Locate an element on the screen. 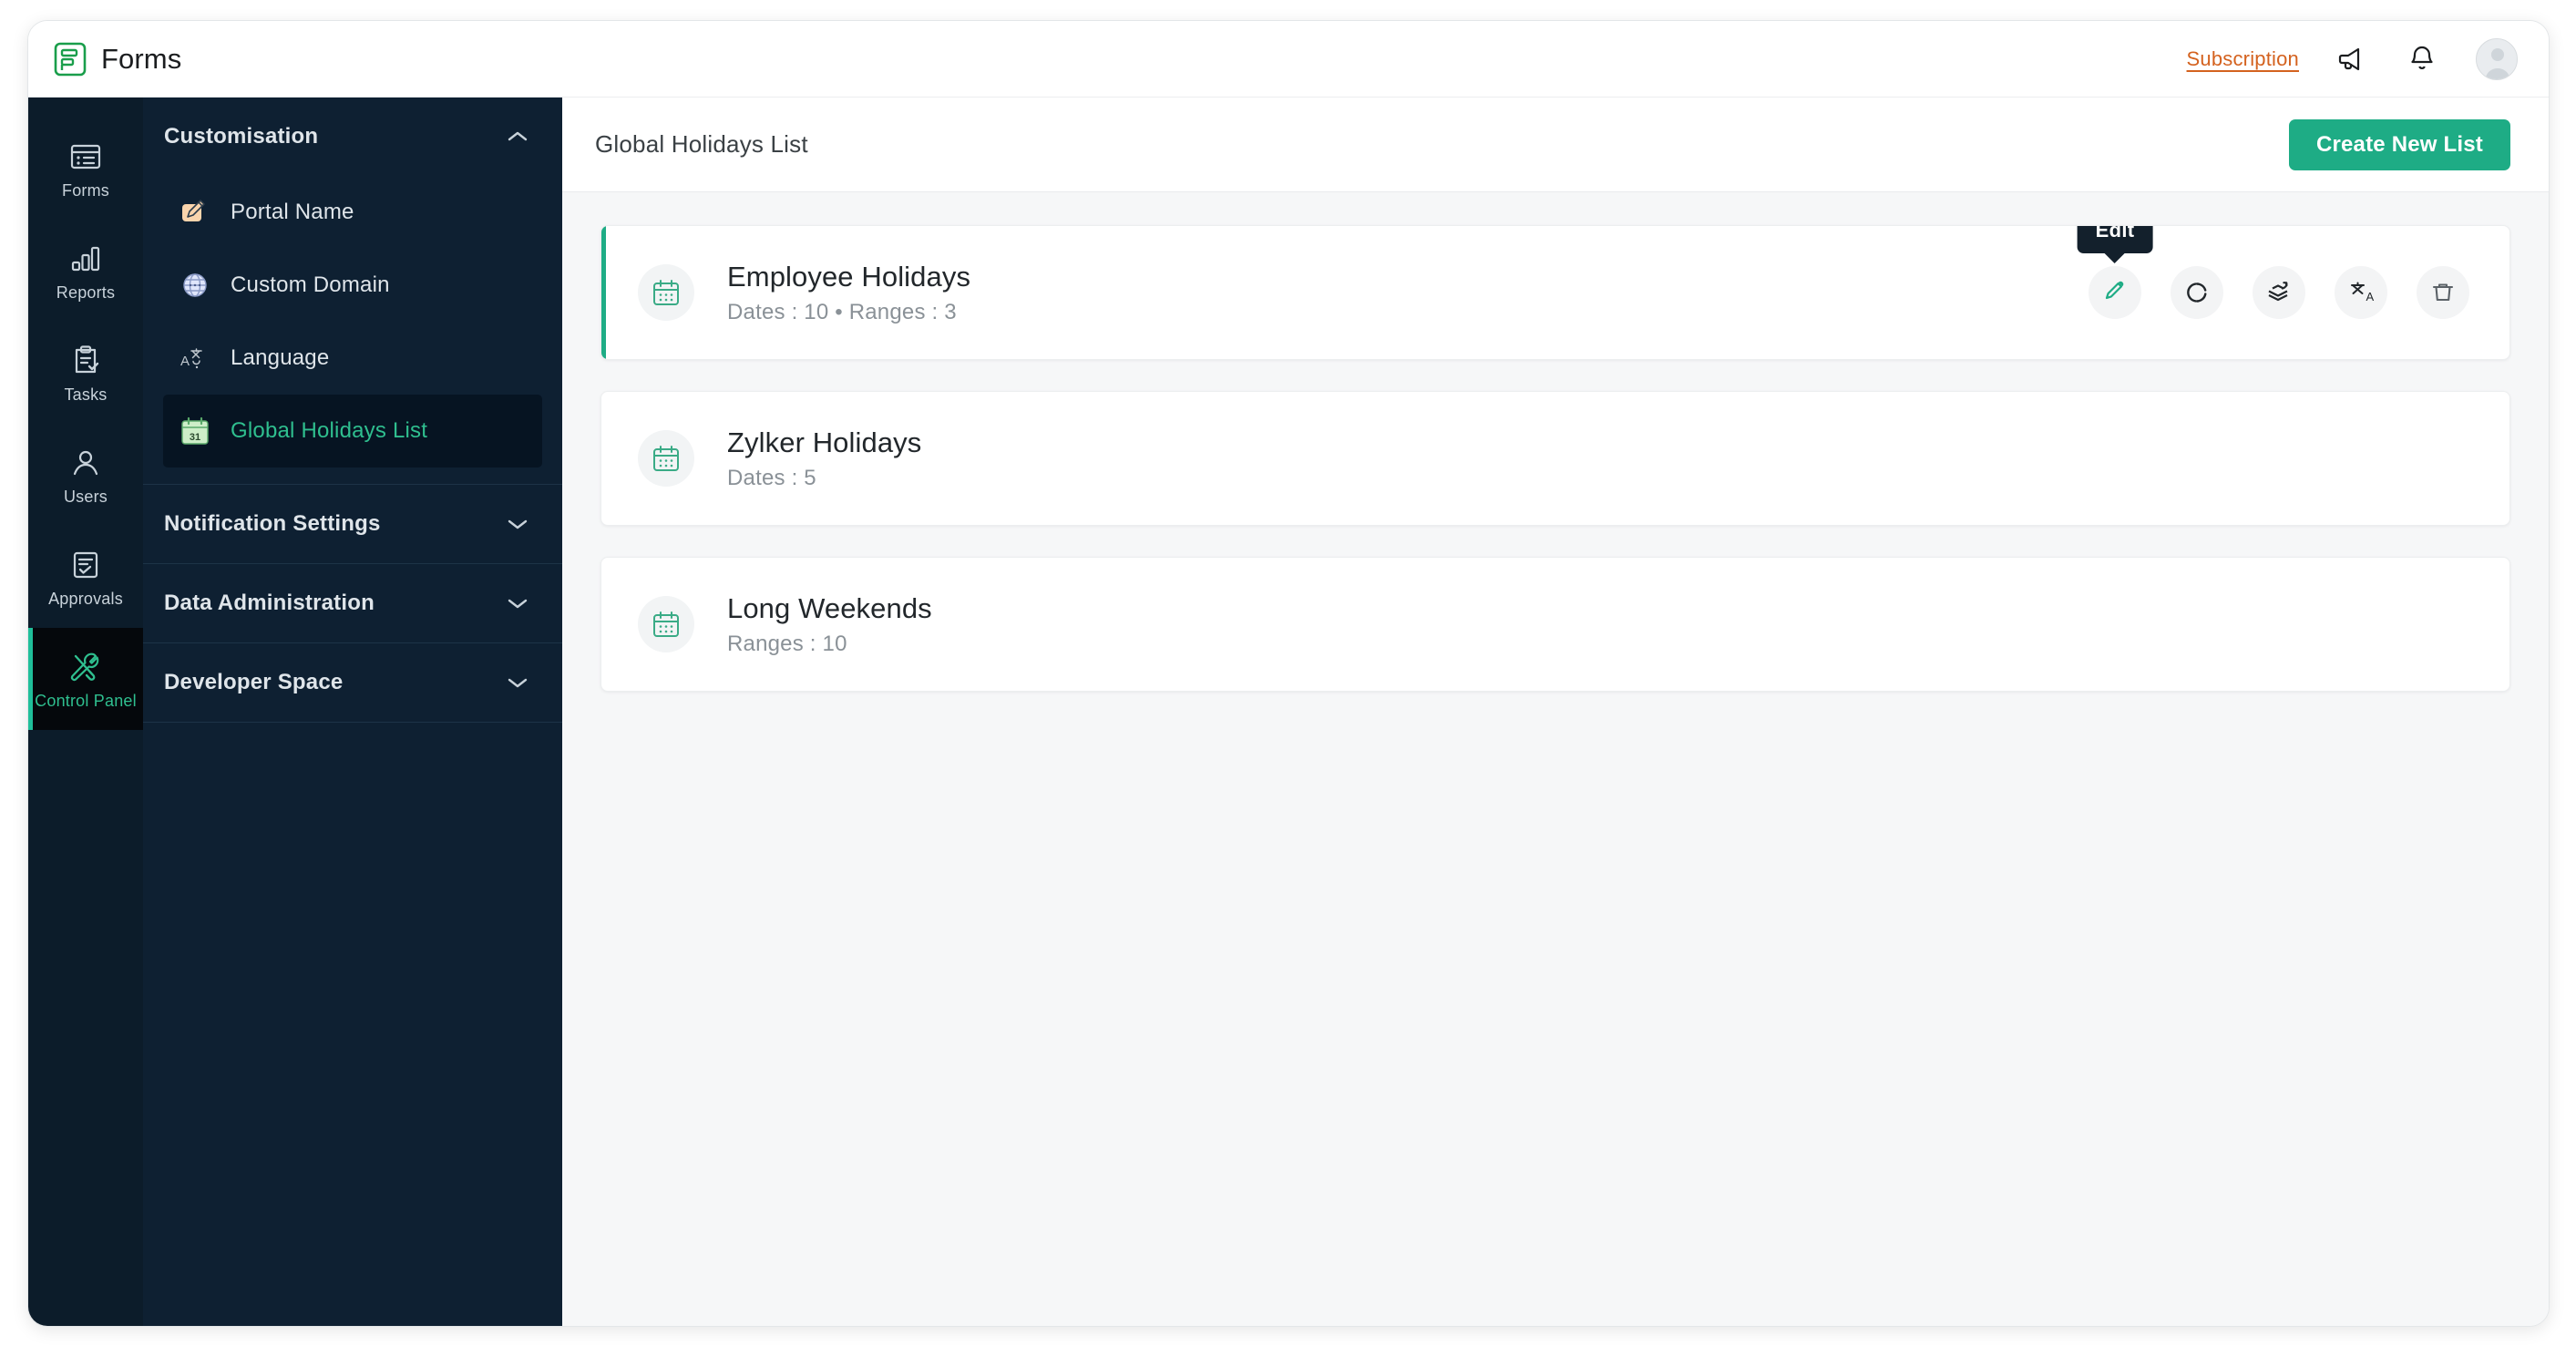 The image size is (2576, 1356). rail-item-reports: Reports is located at coordinates (86, 271).